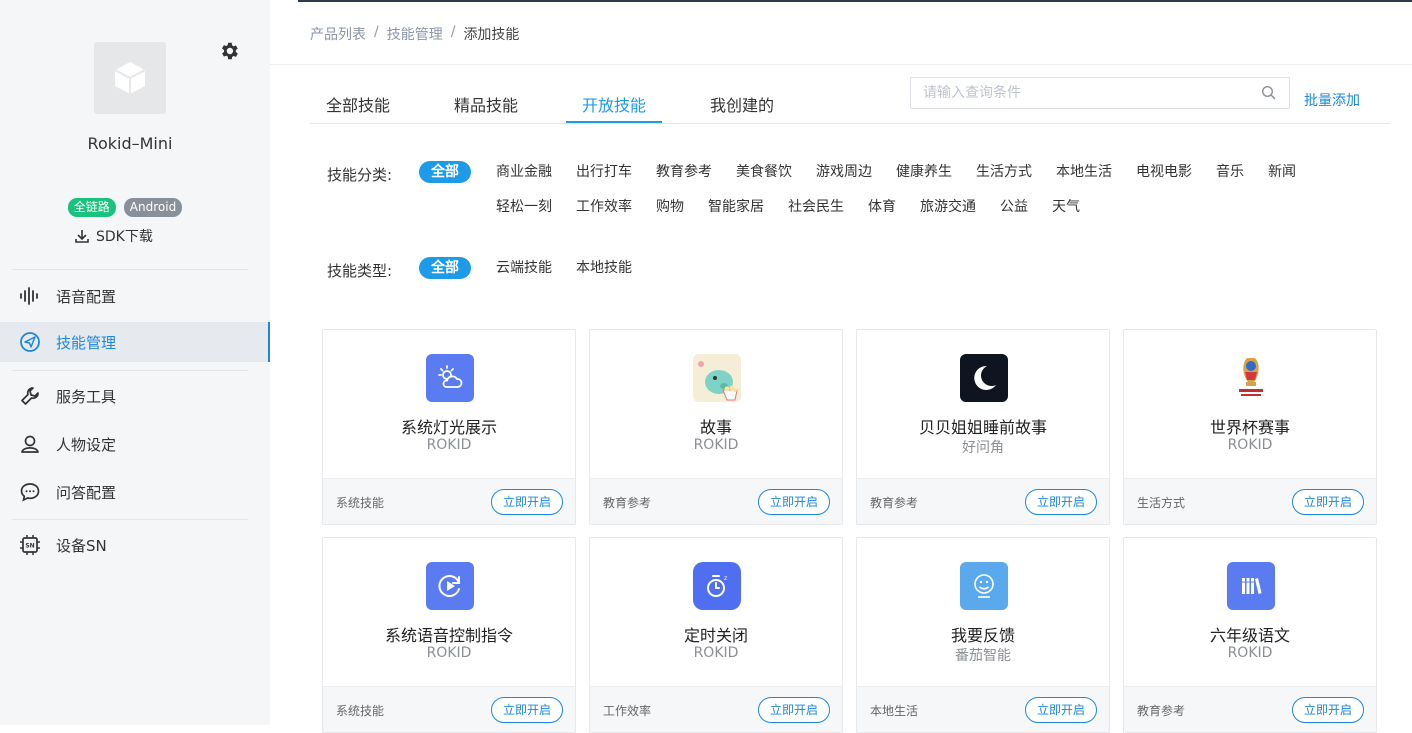  I want to click on skill-card: 我要反馈 番茄智能 本地生活 立即开启, so click(983, 635).